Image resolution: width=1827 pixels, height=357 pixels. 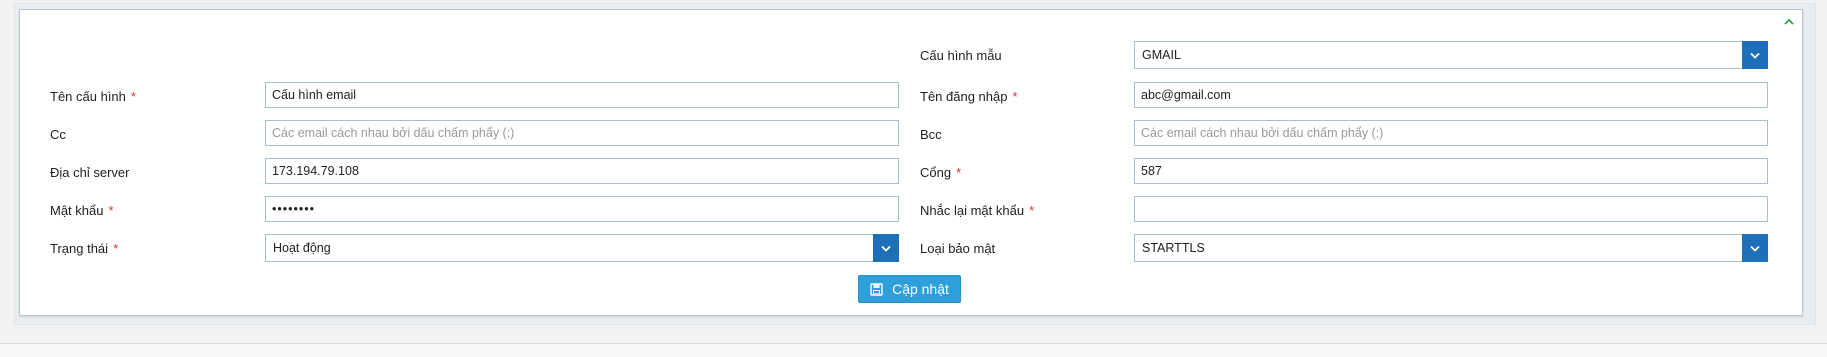 I want to click on password-input, so click(x=582, y=209).